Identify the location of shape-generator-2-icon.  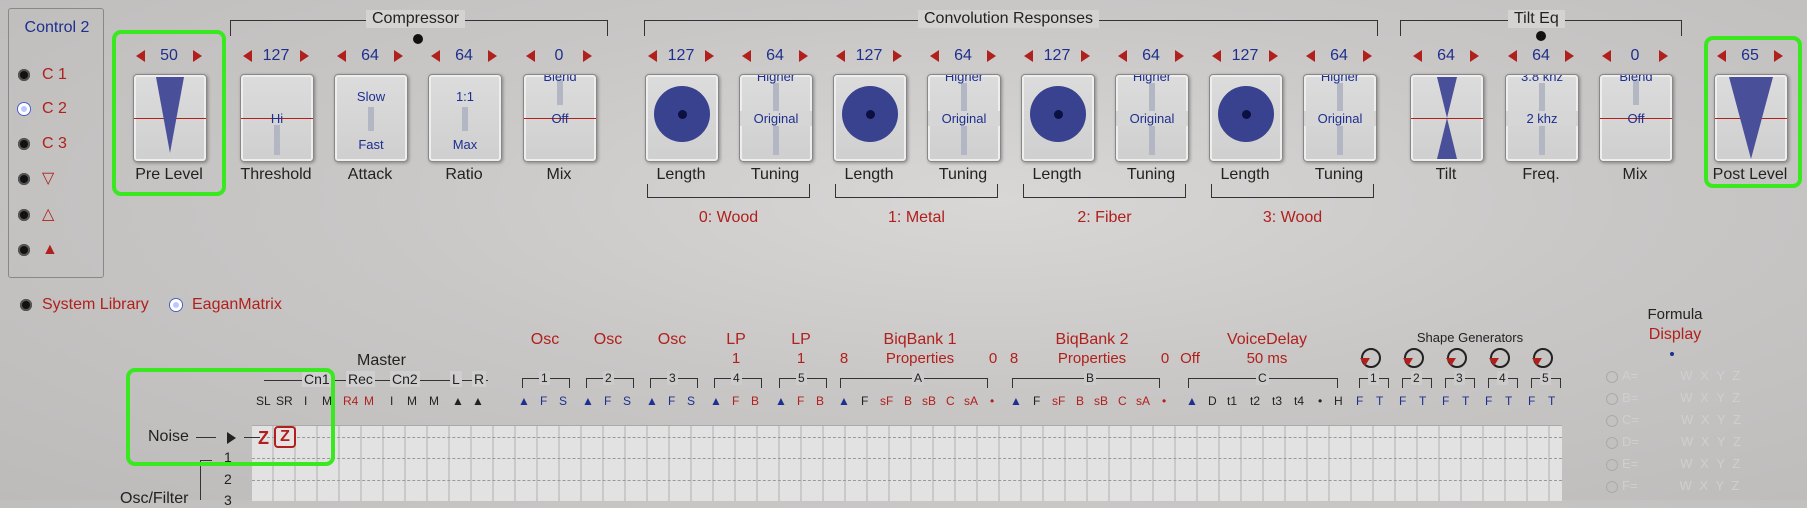
(1413, 358).